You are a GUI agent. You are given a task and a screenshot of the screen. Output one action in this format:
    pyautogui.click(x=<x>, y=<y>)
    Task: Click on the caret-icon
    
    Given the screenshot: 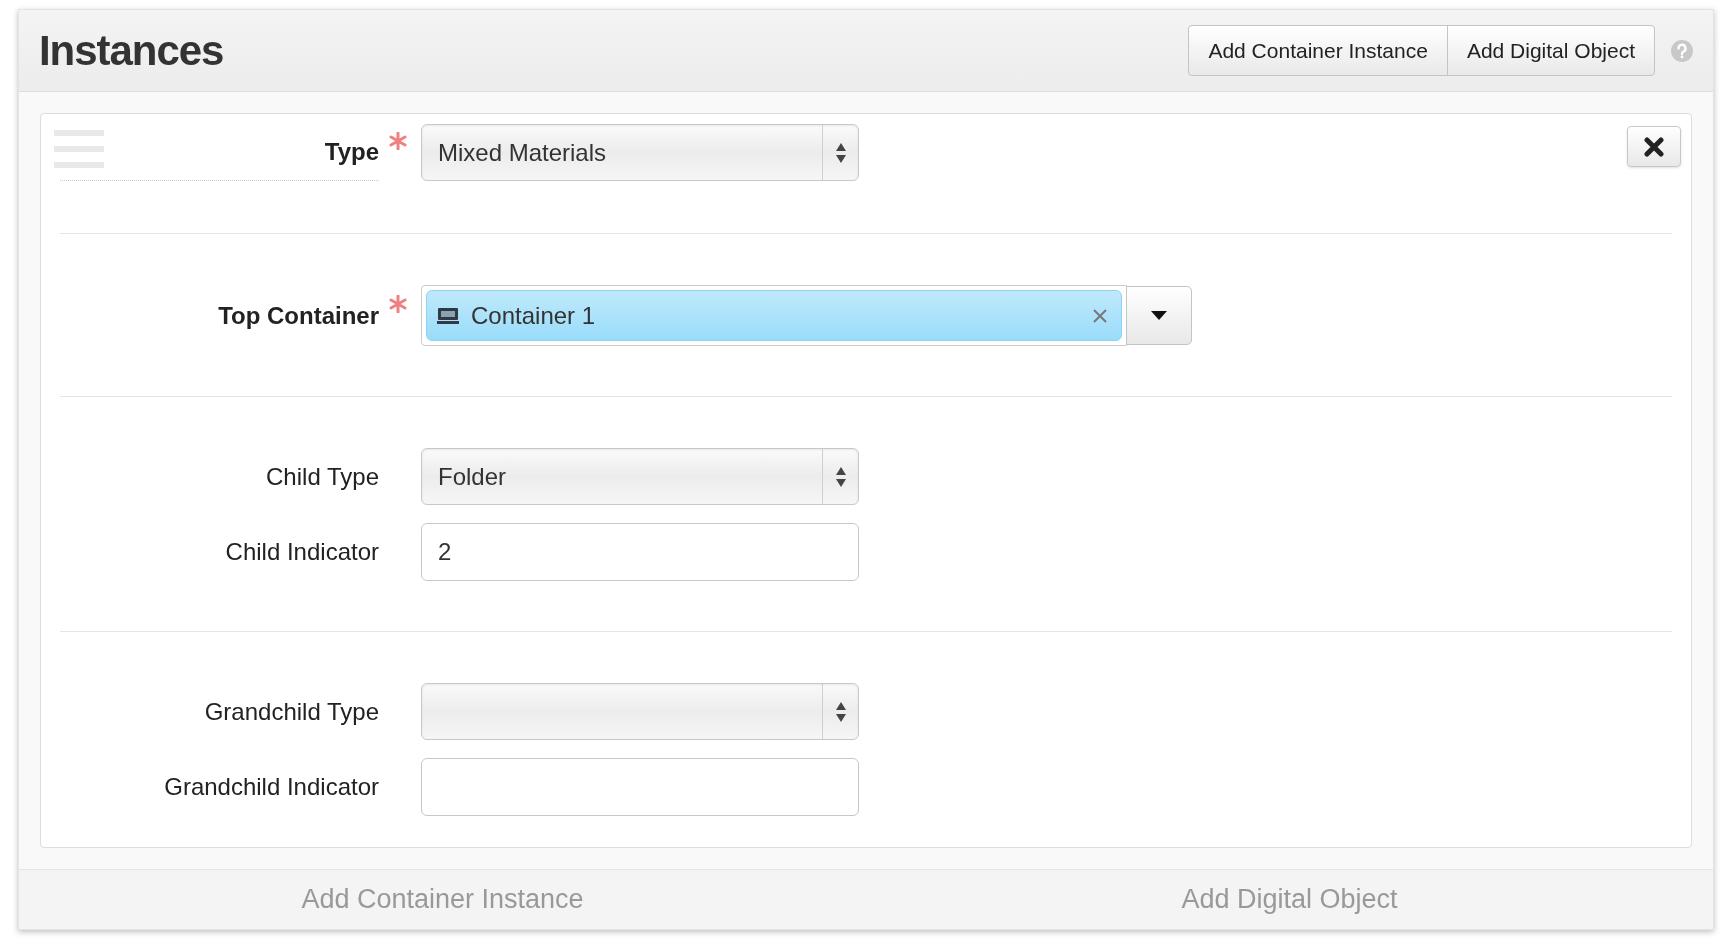 What is the action you would take?
    pyautogui.click(x=1159, y=315)
    